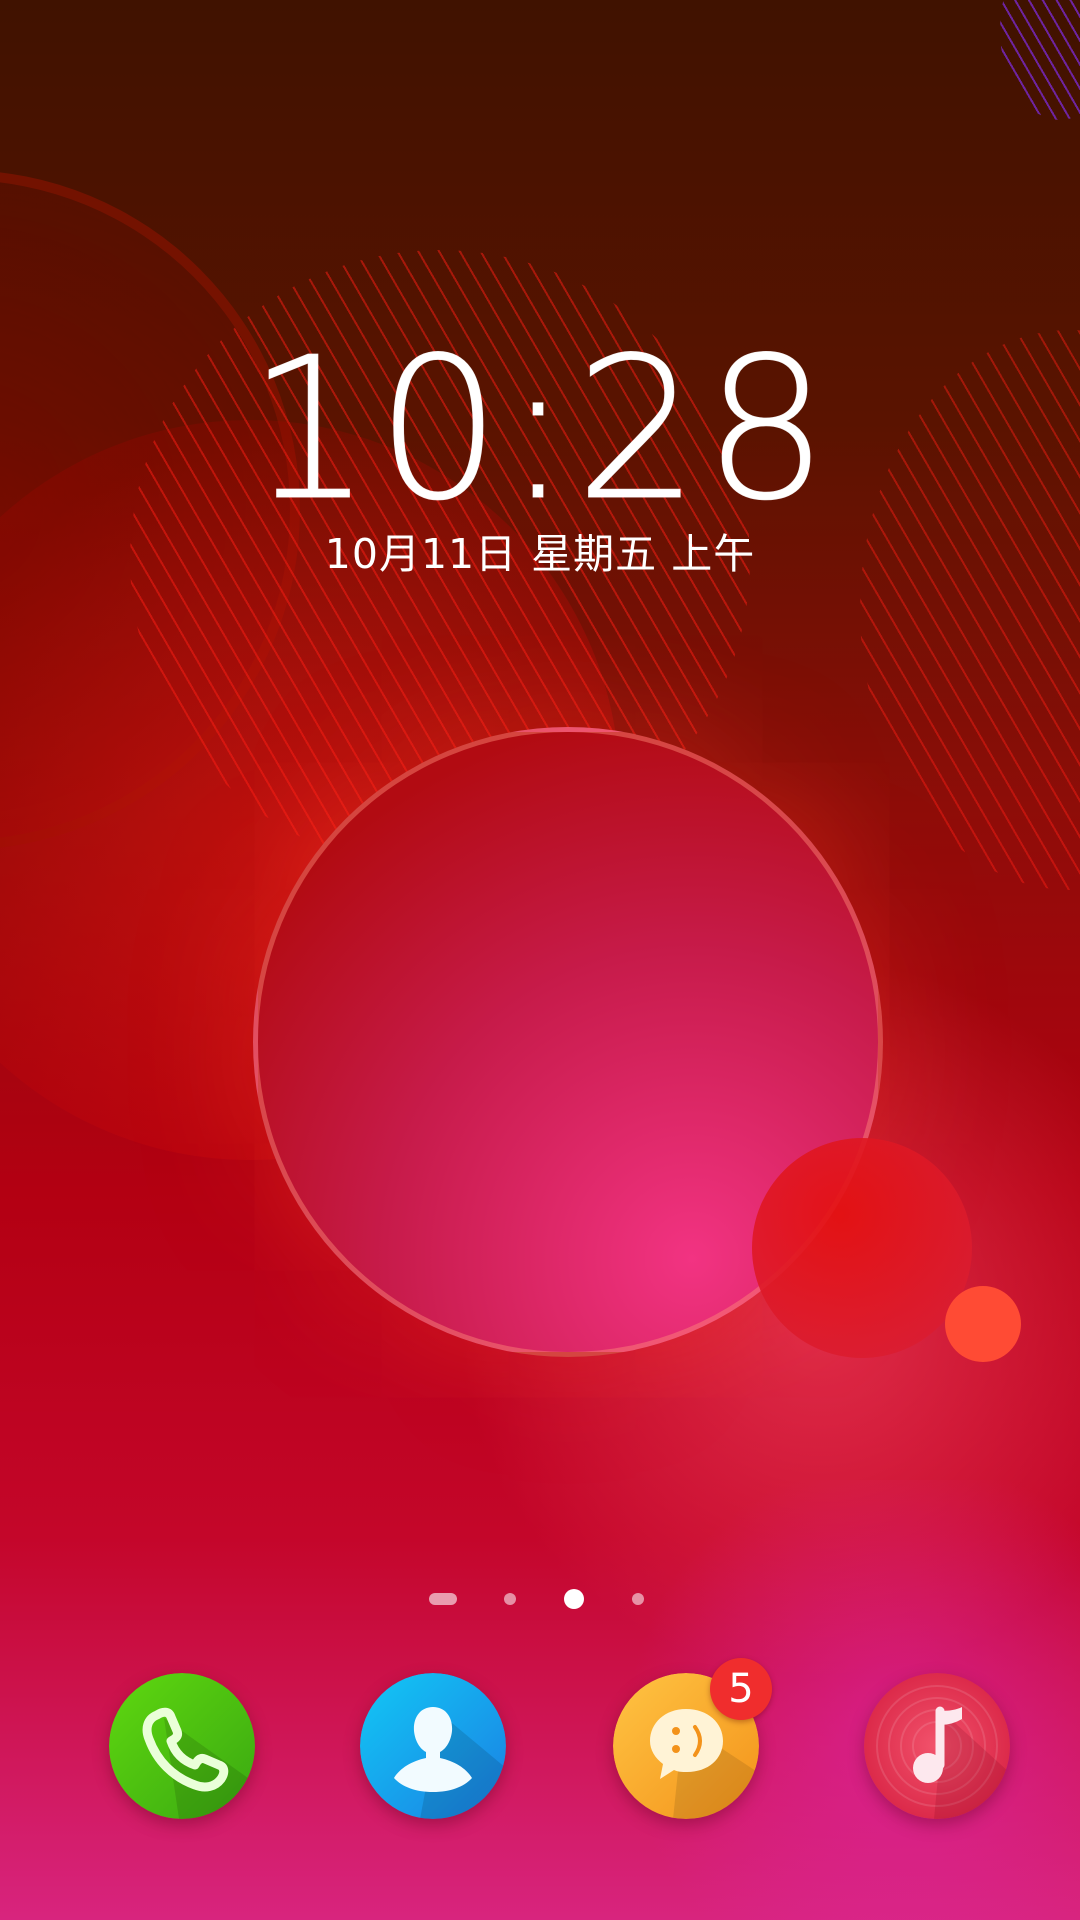 The height and width of the screenshot is (1920, 1080). What do you see at coordinates (540, 1599) in the screenshot?
I see `page-indicator` at bounding box center [540, 1599].